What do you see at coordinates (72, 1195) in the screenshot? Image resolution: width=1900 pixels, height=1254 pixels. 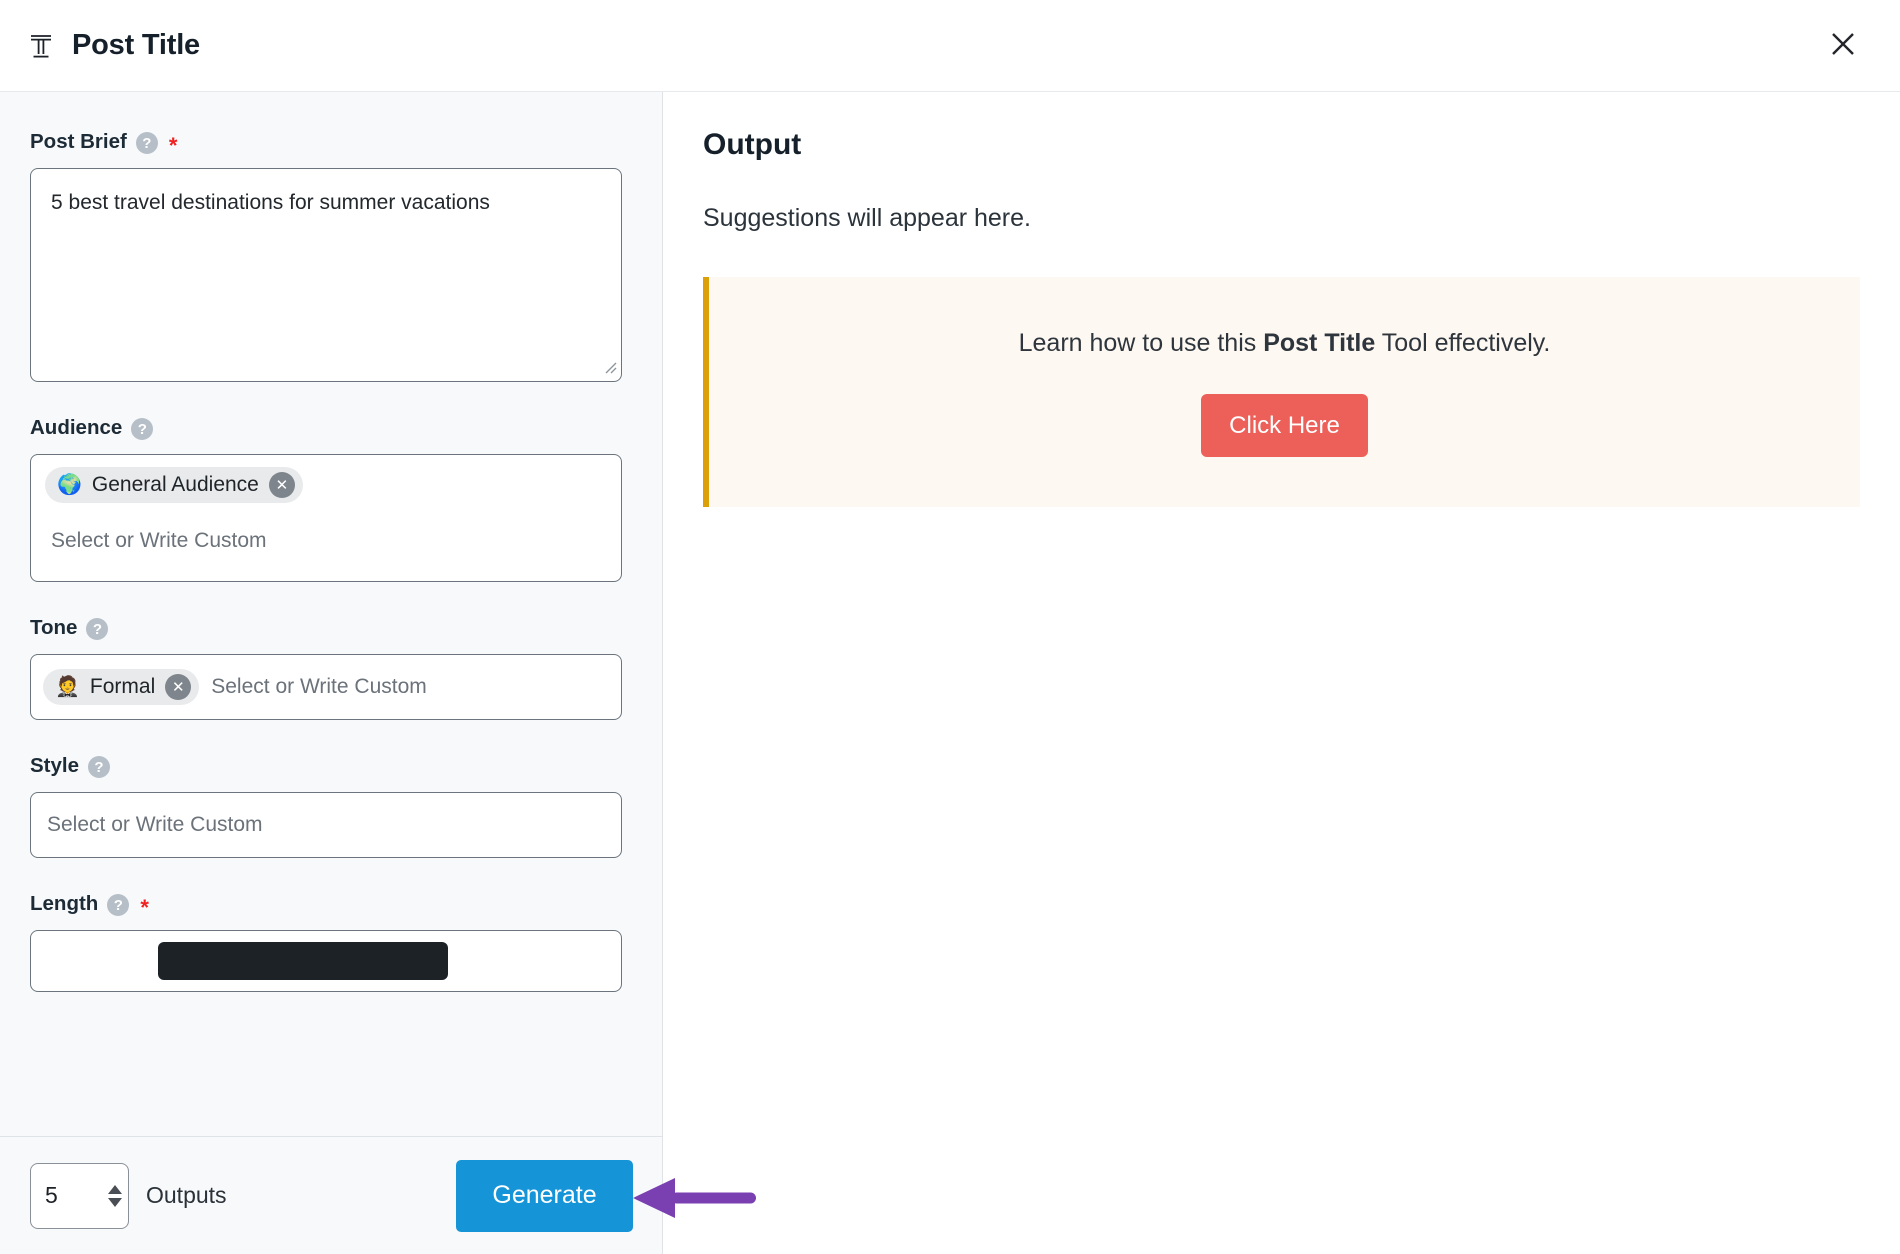 I see `outputs-count-value: 5` at bounding box center [72, 1195].